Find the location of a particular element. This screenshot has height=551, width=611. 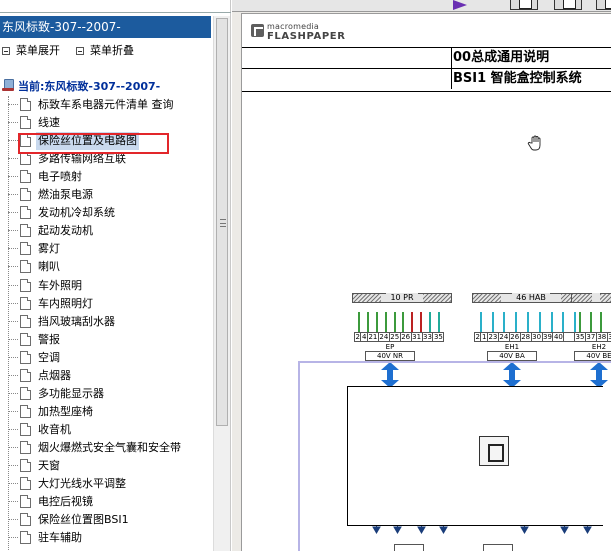

tree-item-label: 大灯光线水平调整 is located at coordinates (82, 484).